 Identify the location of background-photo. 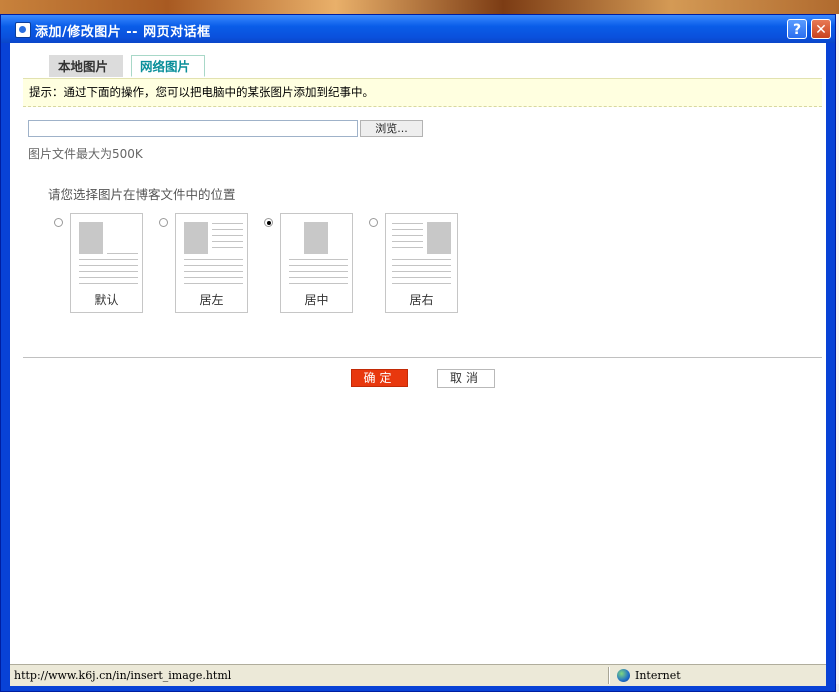
(419, 7).